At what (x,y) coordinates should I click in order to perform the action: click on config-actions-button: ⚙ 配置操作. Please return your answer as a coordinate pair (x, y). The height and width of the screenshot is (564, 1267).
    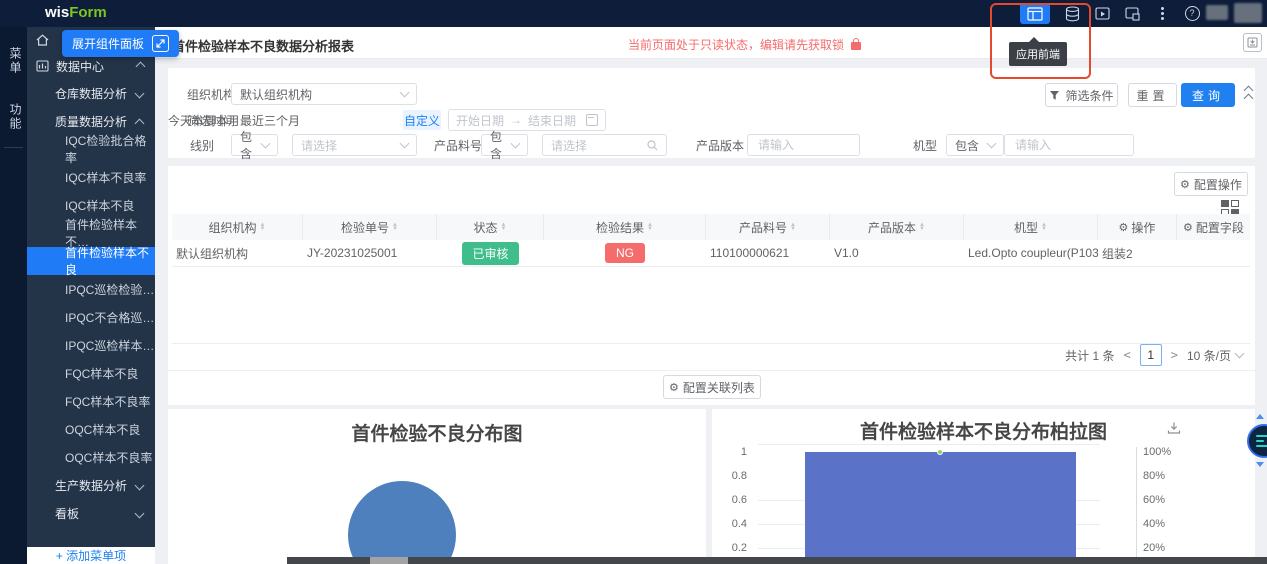
    Looking at the image, I should click on (1211, 184).